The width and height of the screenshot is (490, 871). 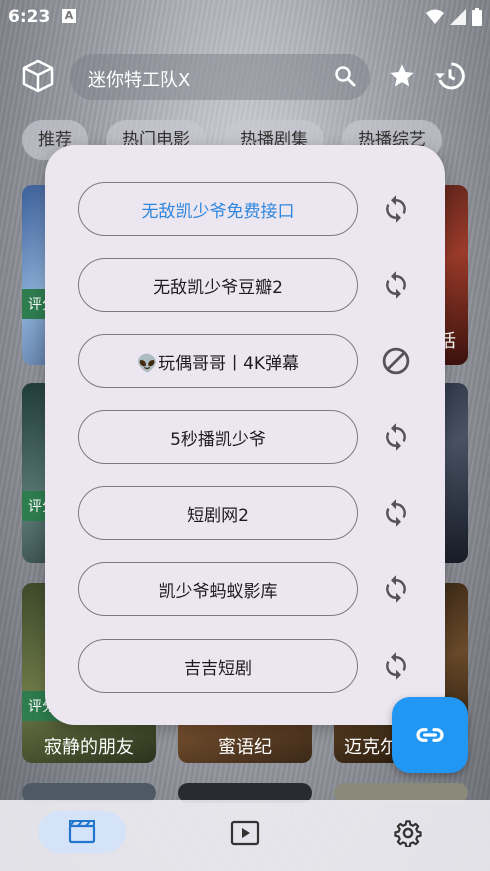 What do you see at coordinates (245, 833) in the screenshot?
I see `play-icon` at bounding box center [245, 833].